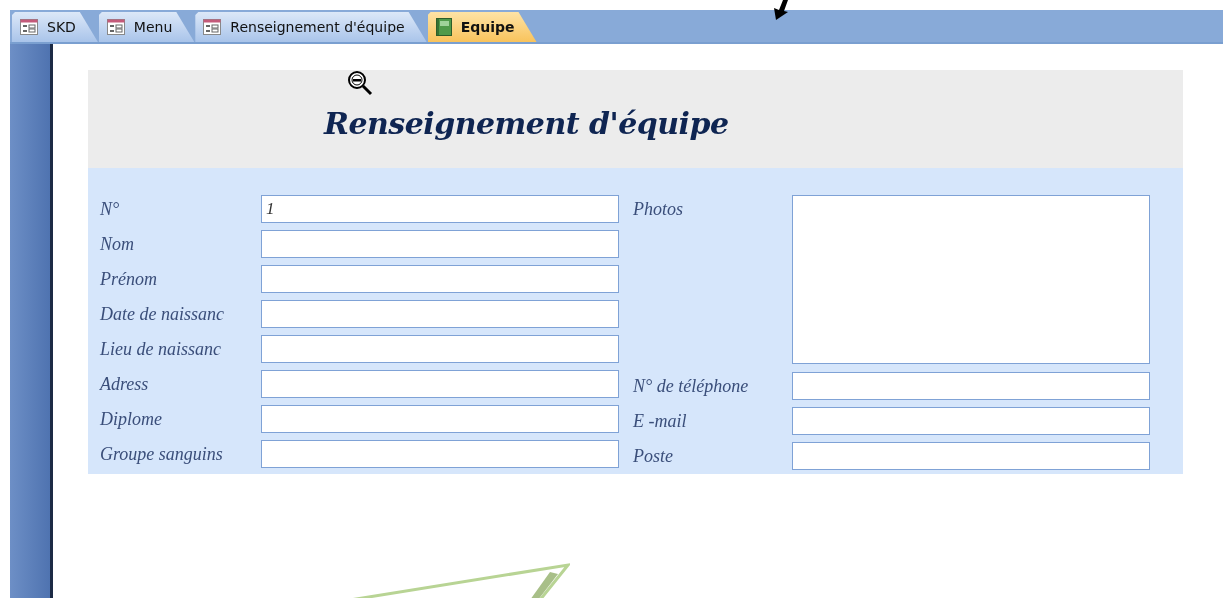 This screenshot has height=598, width=1223. I want to click on notebook-icon, so click(443, 27).